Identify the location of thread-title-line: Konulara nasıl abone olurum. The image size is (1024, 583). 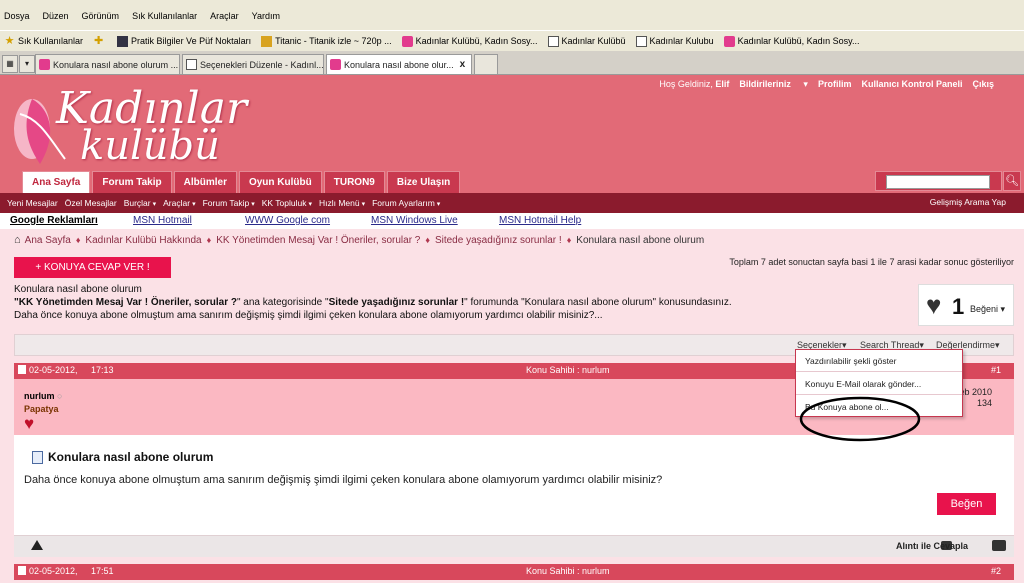
(78, 289).